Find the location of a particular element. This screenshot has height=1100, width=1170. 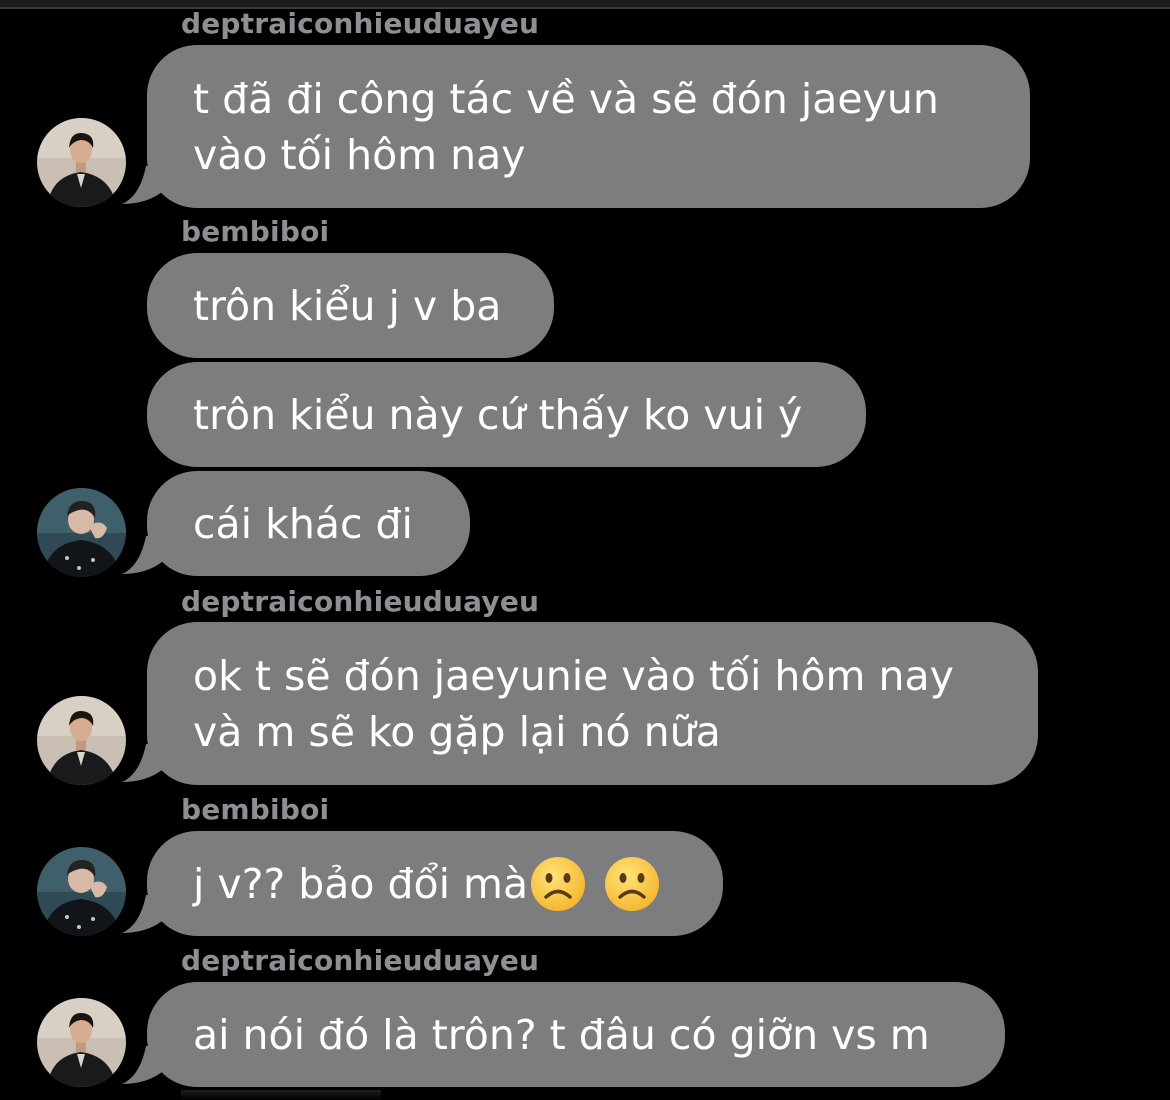

message-text: trôn kiểu j v ba is located at coordinates (347, 305).